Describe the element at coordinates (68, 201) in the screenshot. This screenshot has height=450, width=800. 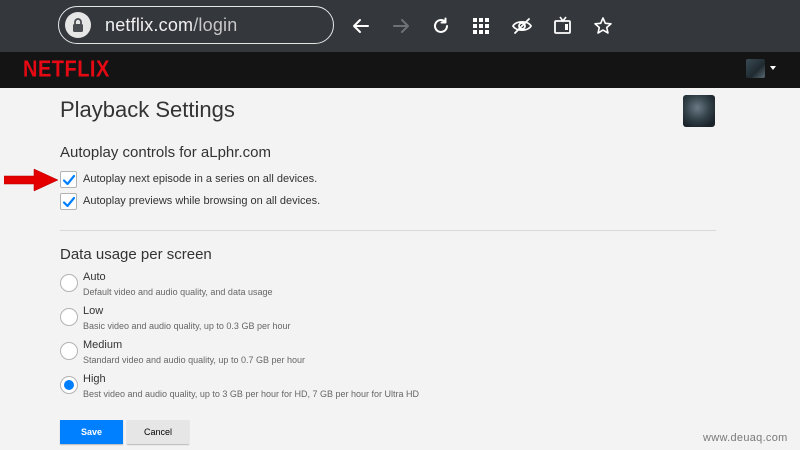
I see `autoplay-previews-checkbox` at that location.